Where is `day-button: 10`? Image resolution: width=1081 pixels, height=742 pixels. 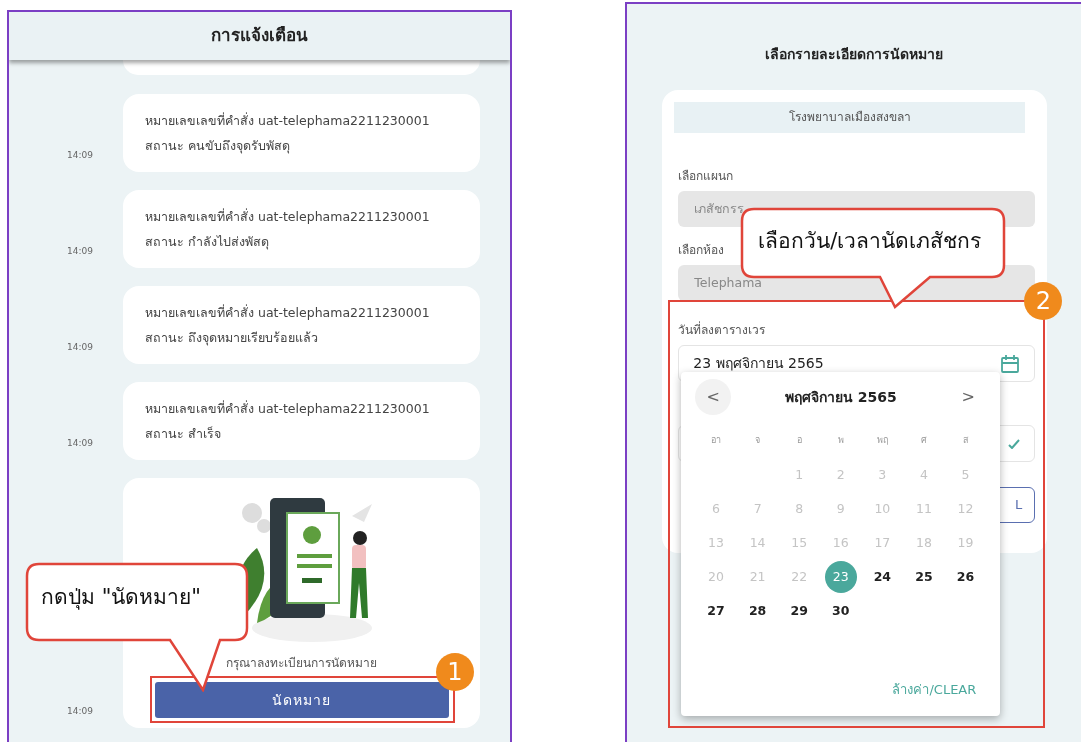
day-button: 10 is located at coordinates (882, 509).